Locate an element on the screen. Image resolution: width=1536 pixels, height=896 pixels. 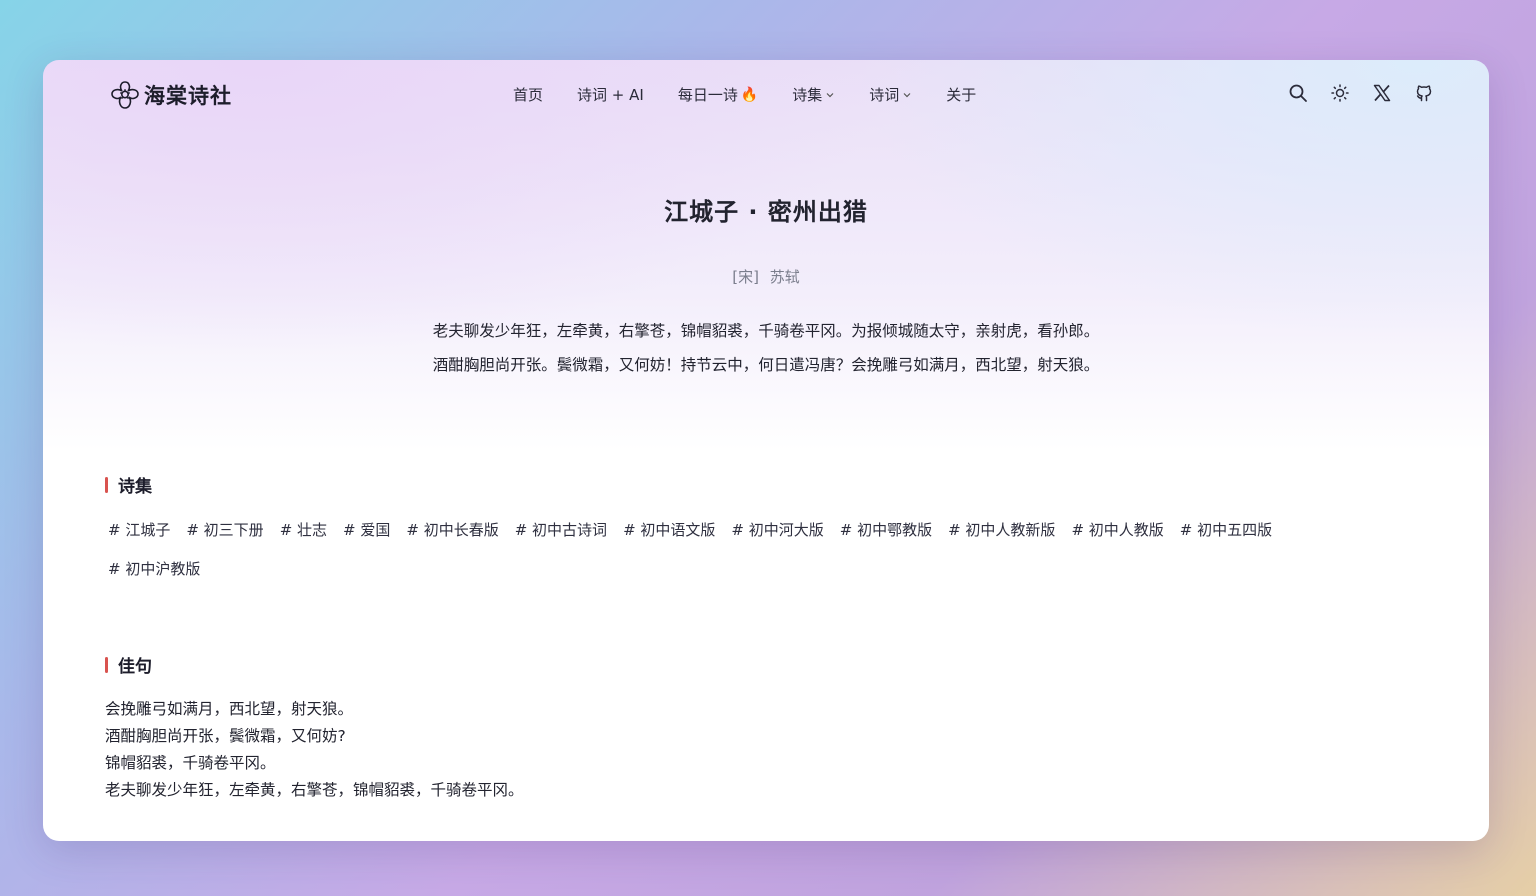
collection-tag: # 初中人教版 is located at coordinates (1117, 530).